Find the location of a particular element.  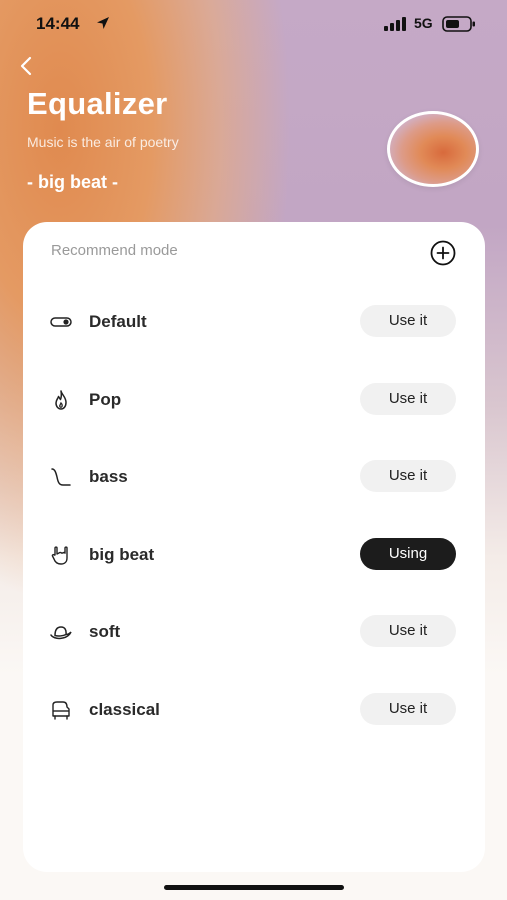

page-title: Equalizer is located at coordinates (97, 103).